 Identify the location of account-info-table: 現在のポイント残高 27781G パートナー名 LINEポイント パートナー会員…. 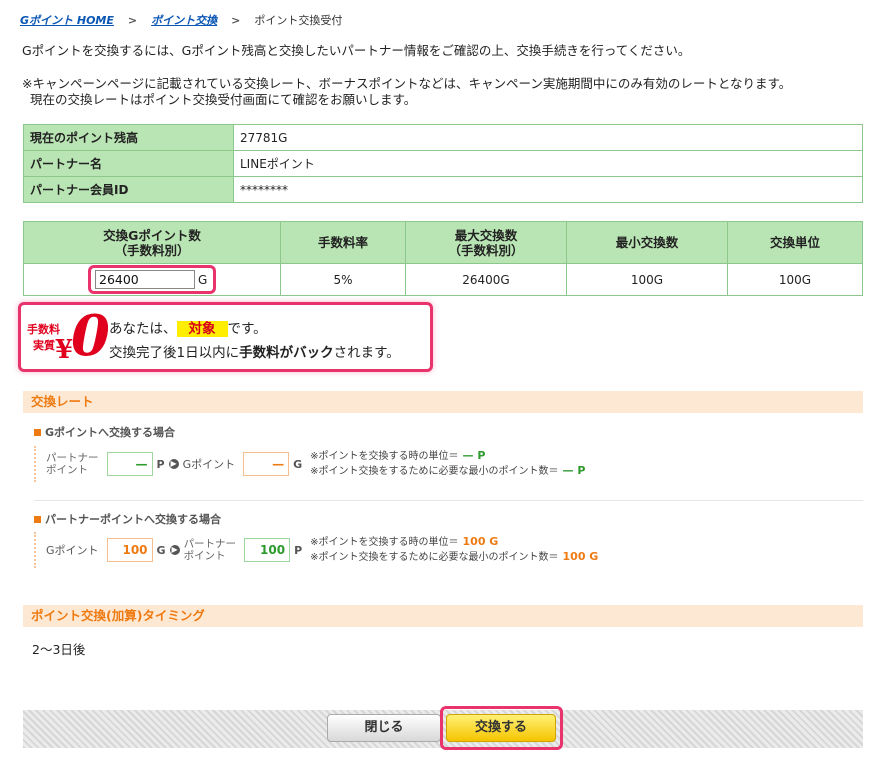
(443, 163).